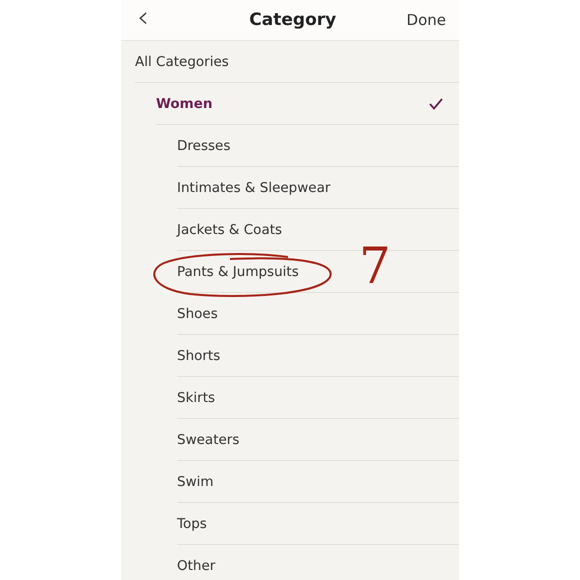 The image size is (580, 580). I want to click on category-item: Shorts, so click(318, 355).